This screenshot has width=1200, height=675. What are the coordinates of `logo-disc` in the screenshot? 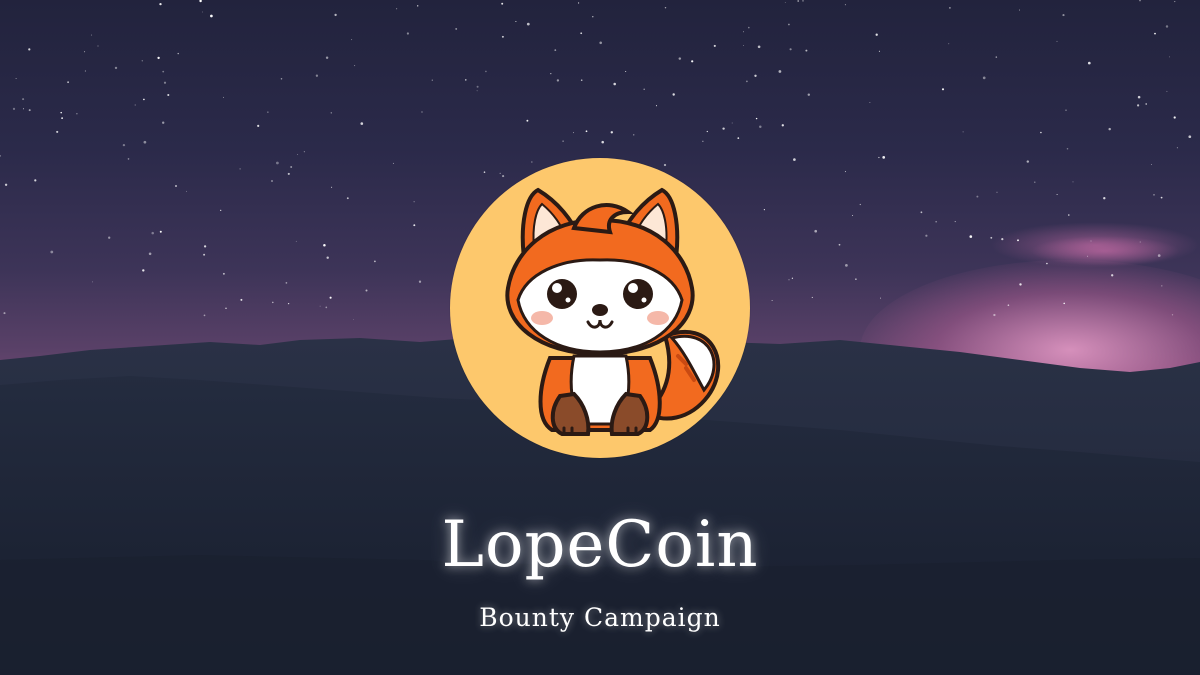 It's located at (600, 308).